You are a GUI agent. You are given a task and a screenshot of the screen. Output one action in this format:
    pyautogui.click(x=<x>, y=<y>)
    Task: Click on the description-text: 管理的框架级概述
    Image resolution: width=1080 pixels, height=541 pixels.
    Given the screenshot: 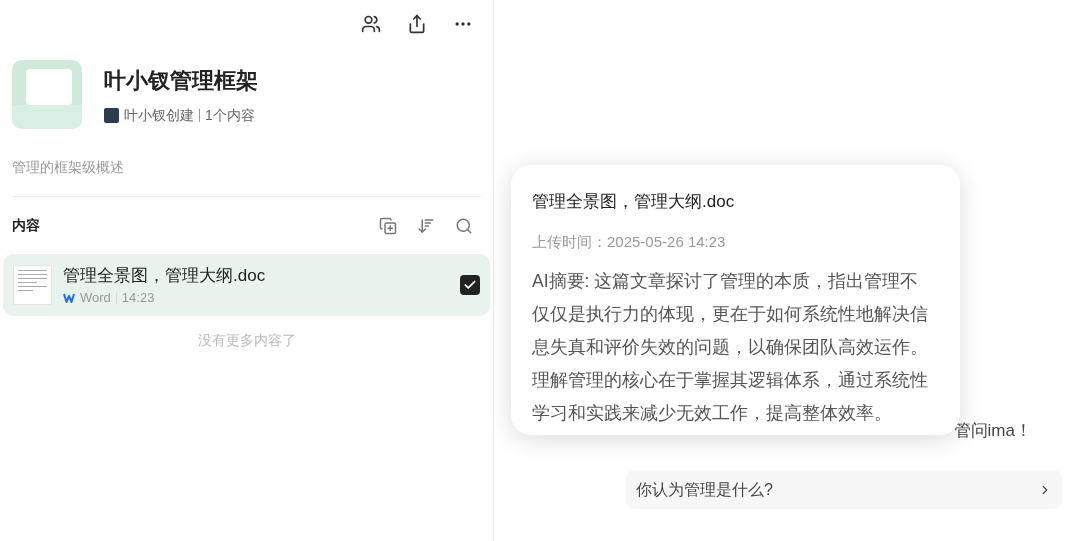 What is the action you would take?
    pyautogui.click(x=68, y=167)
    